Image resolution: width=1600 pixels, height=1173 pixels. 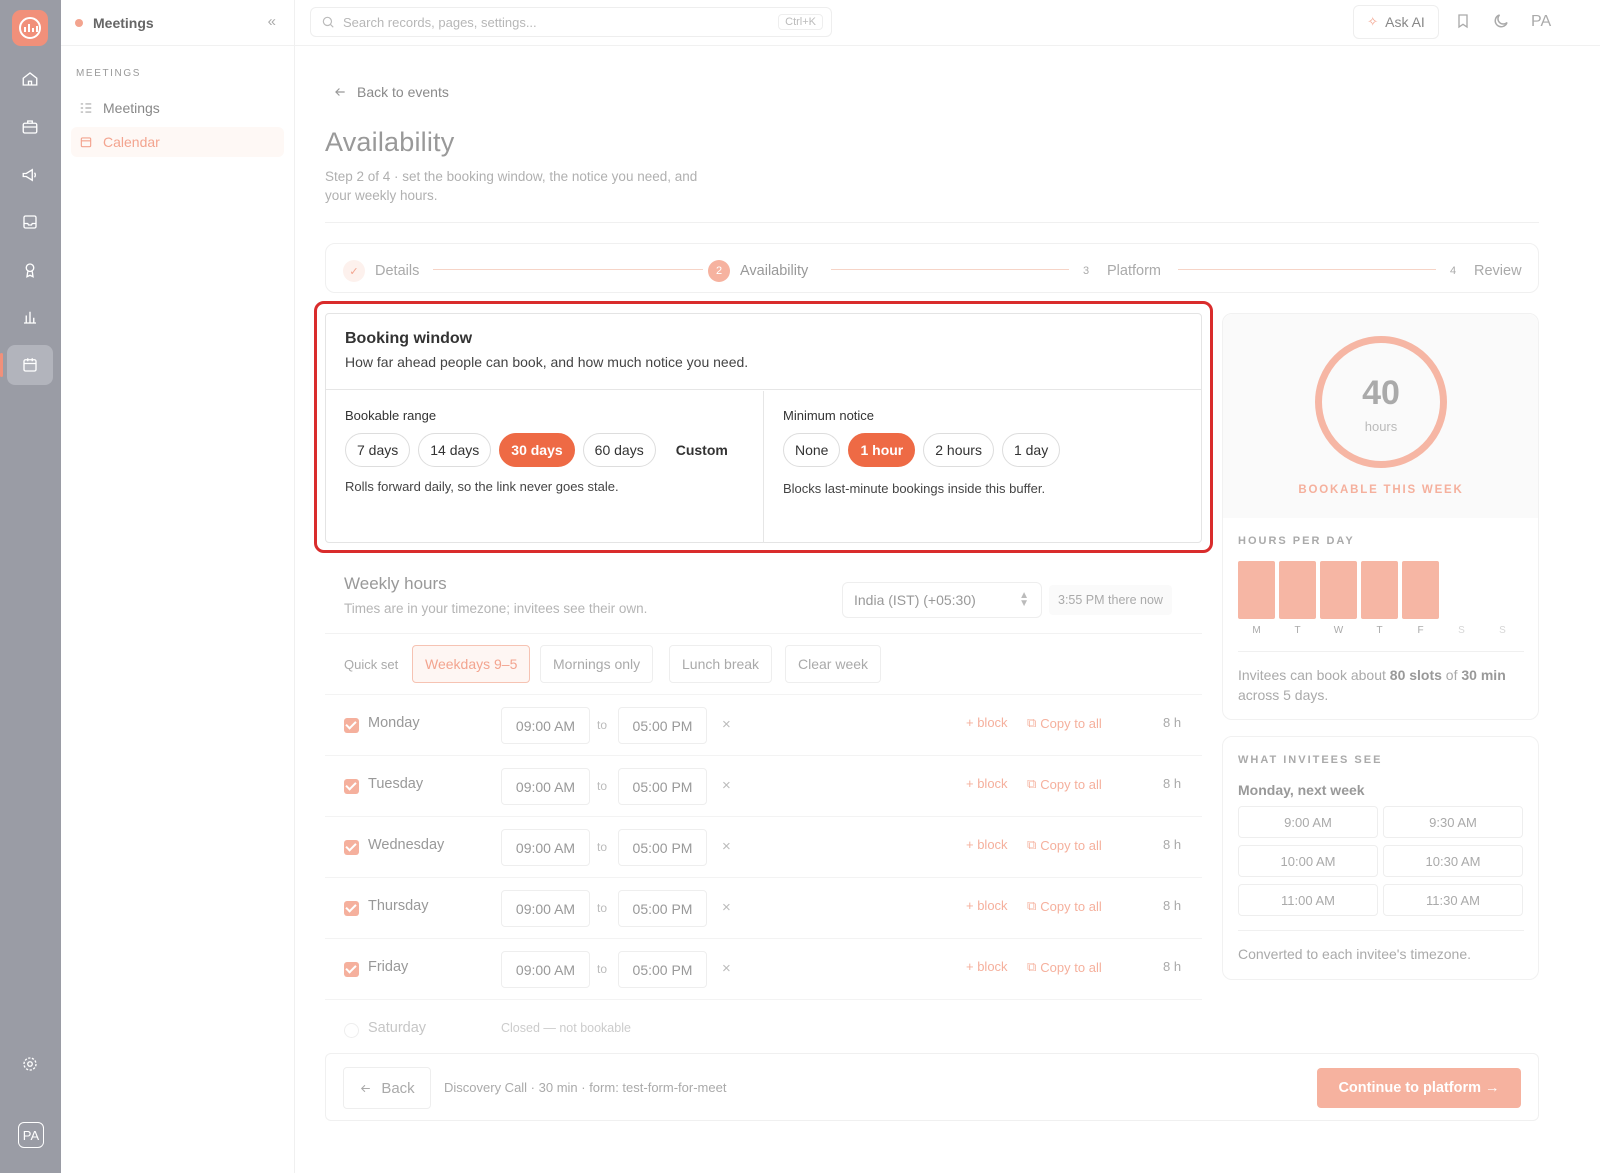 I want to click on app-logo, so click(x=30, y=28).